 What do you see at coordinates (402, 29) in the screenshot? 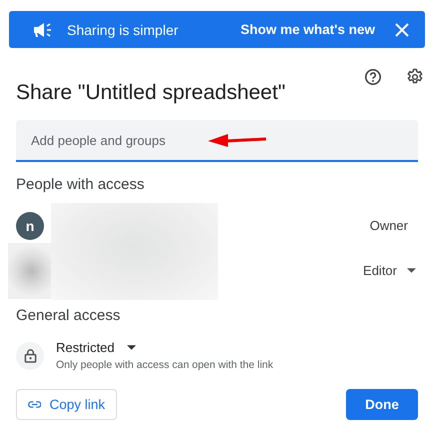
I see `close-icon` at bounding box center [402, 29].